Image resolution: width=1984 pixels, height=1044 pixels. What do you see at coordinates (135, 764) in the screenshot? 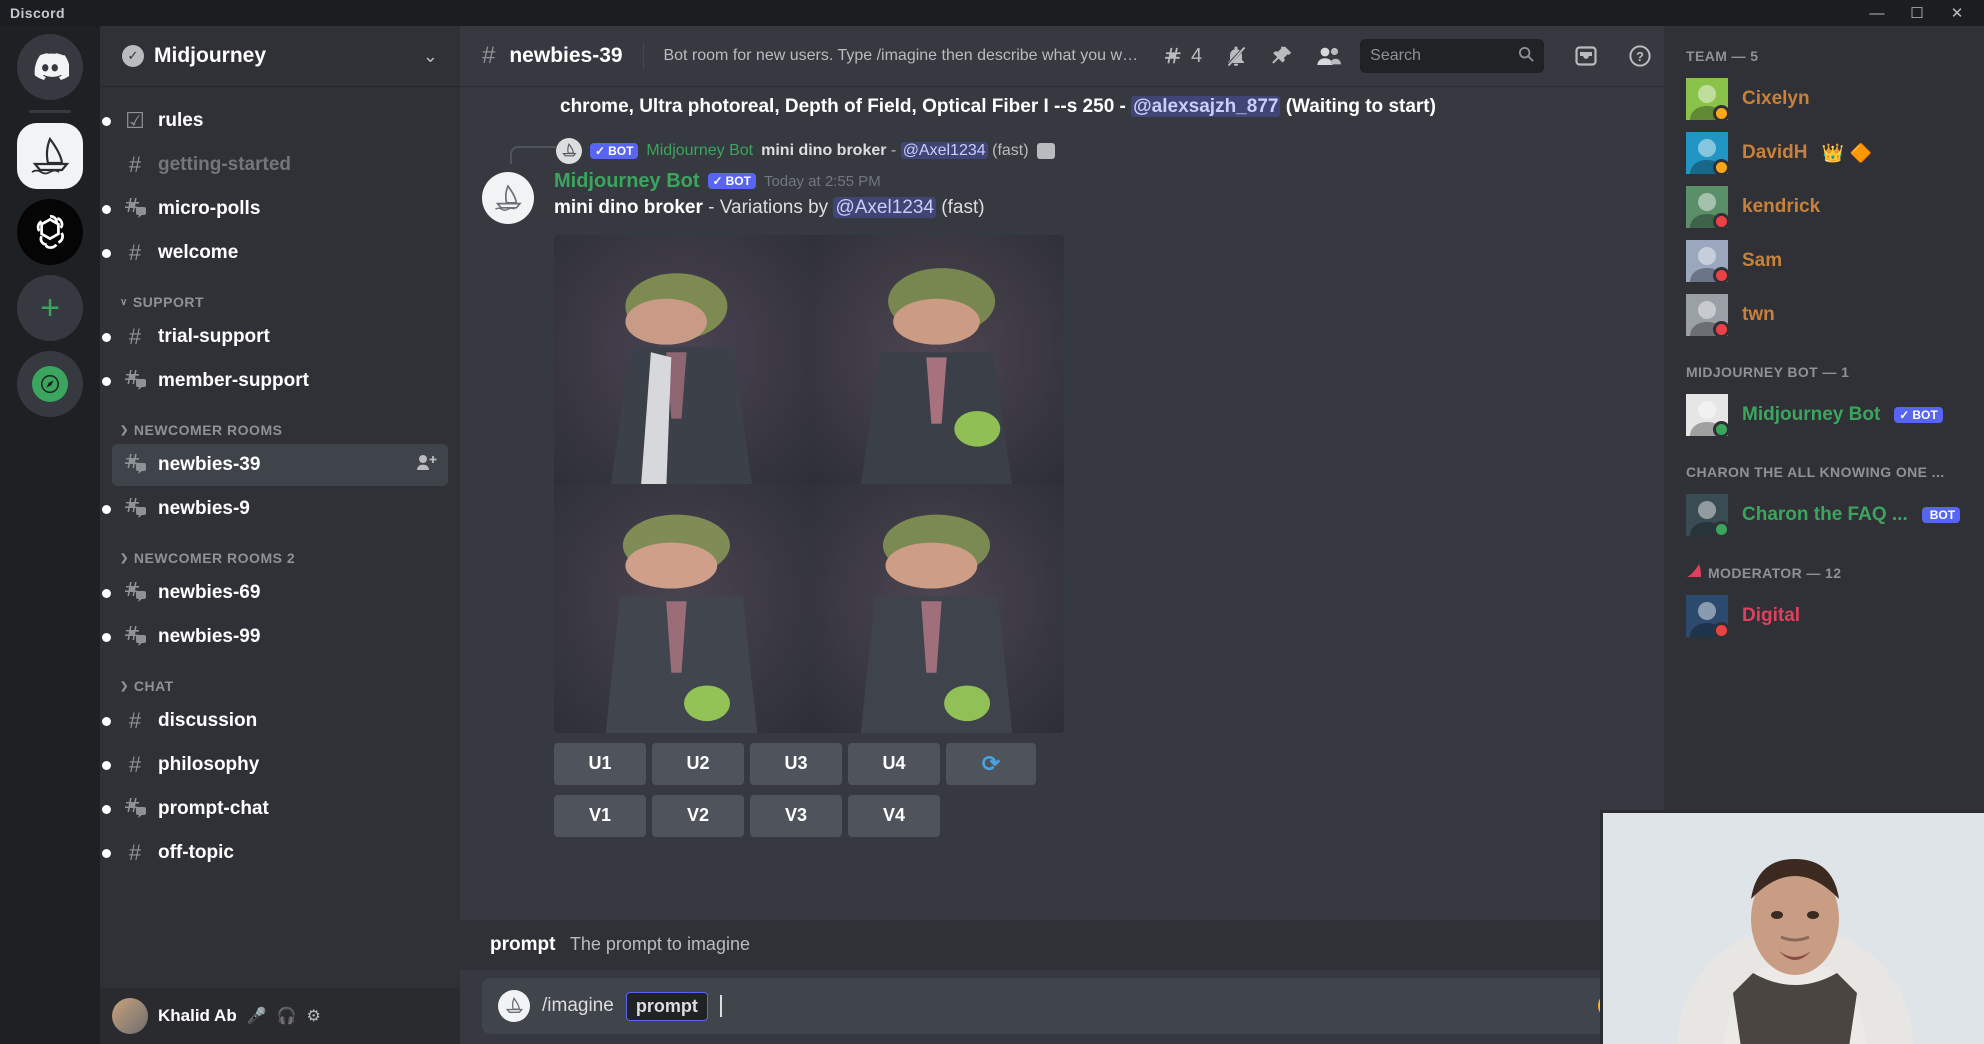
I see `text-channel-icon: #` at bounding box center [135, 764].